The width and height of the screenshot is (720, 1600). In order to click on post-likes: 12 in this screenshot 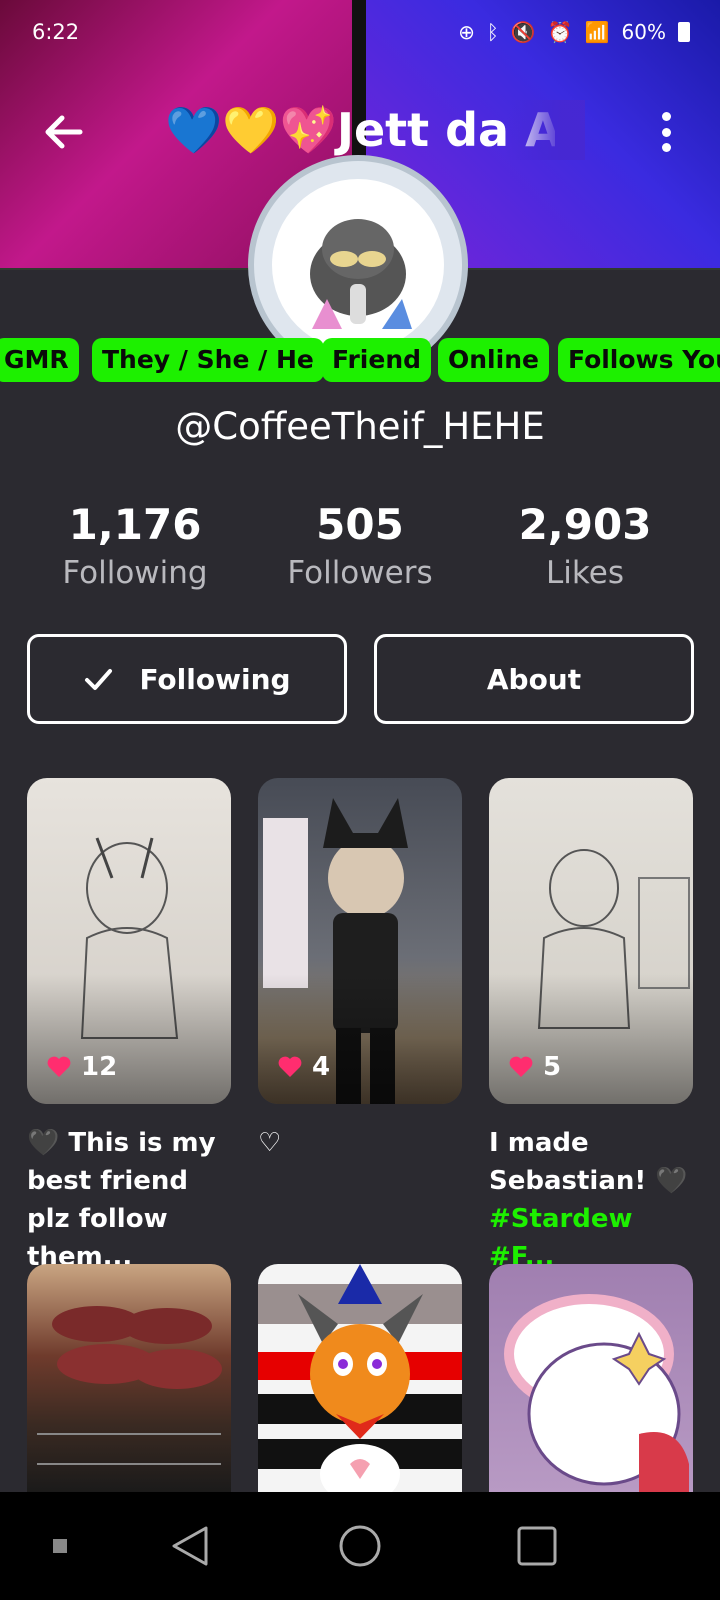, I will do `click(82, 1067)`.